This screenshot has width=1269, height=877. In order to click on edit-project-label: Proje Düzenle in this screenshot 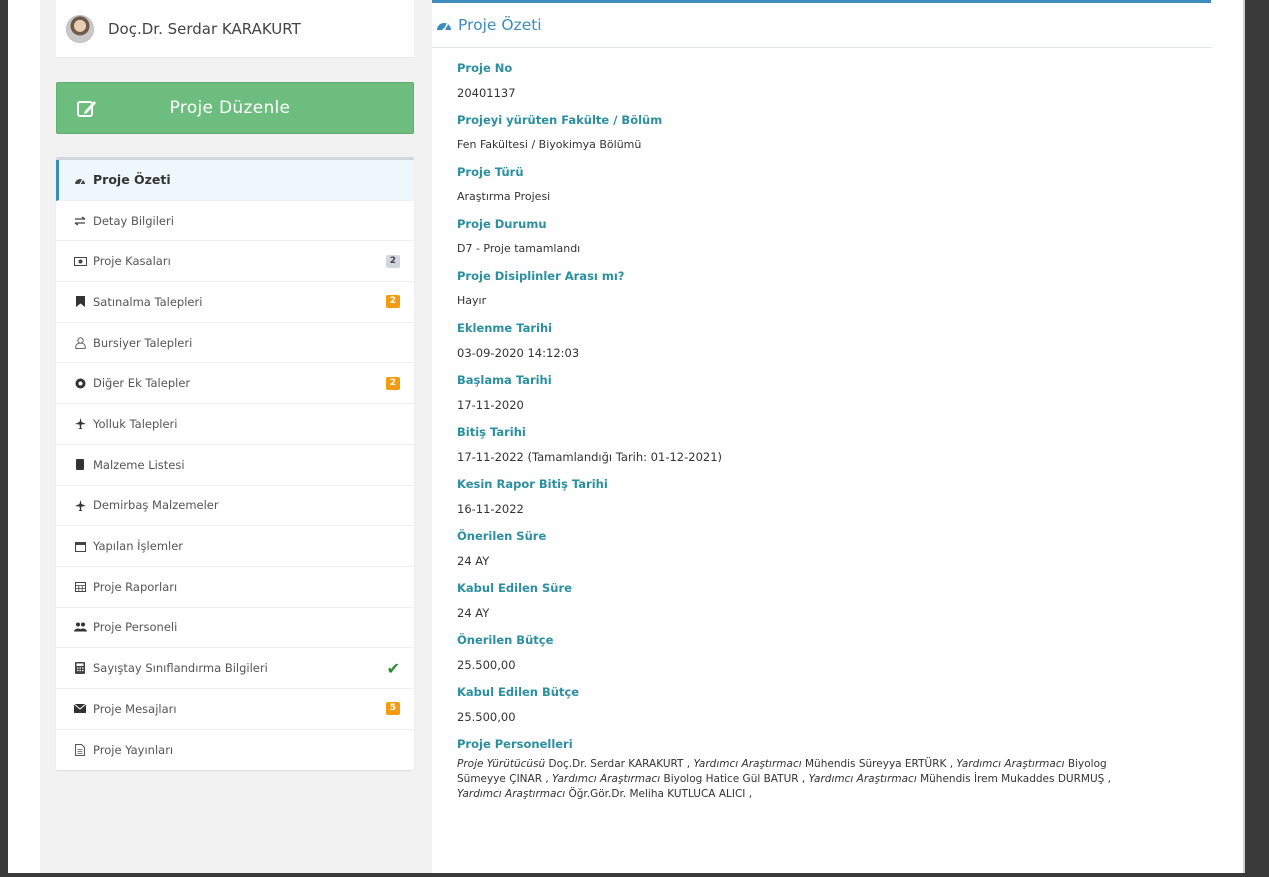, I will do `click(230, 108)`.